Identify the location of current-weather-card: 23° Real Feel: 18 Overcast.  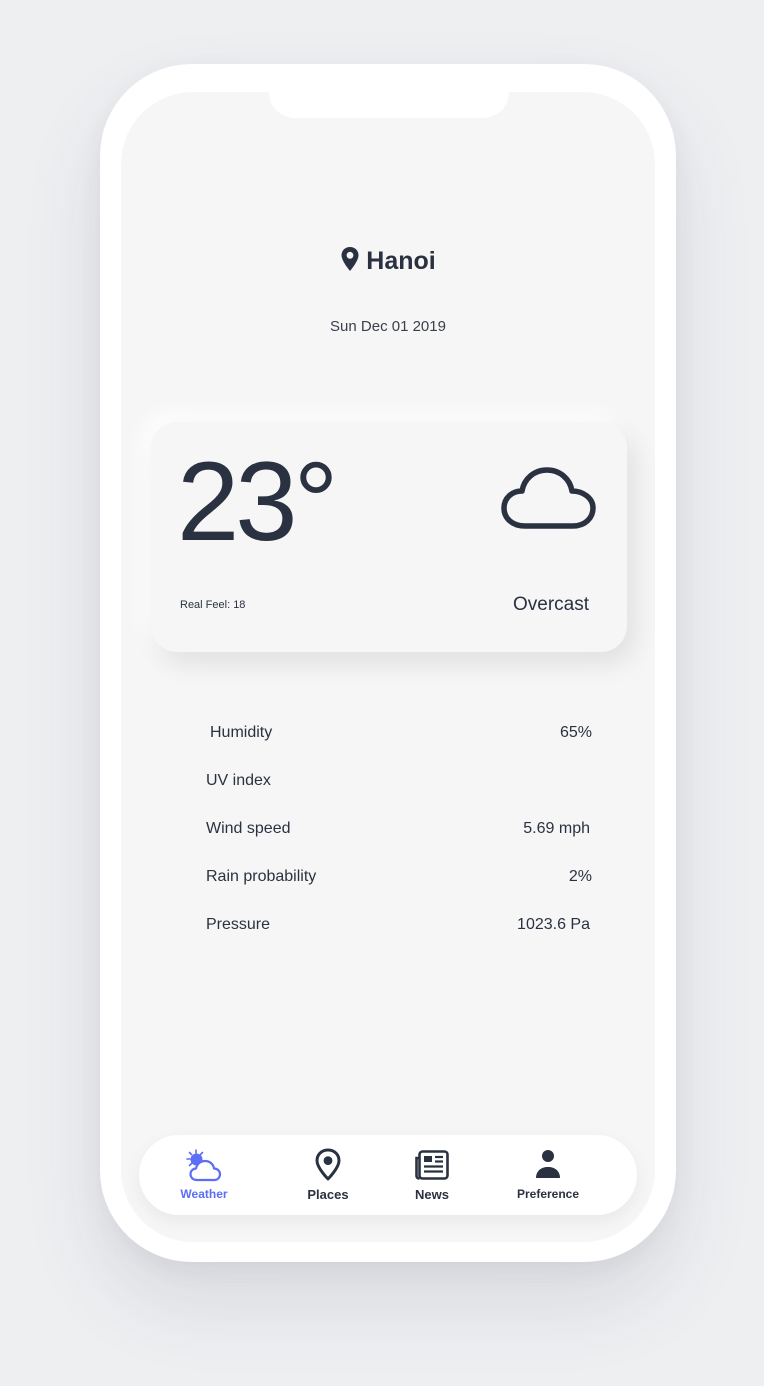
(389, 537).